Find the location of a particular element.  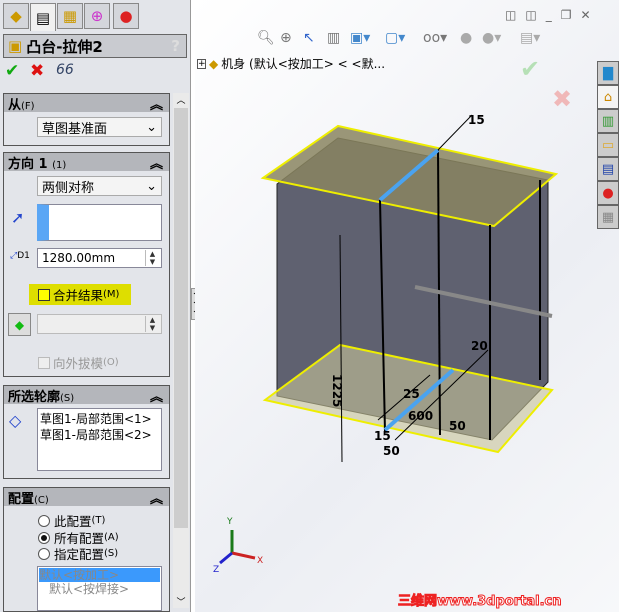

coordinate-triad: Y X Z is located at coordinates (238, 546).